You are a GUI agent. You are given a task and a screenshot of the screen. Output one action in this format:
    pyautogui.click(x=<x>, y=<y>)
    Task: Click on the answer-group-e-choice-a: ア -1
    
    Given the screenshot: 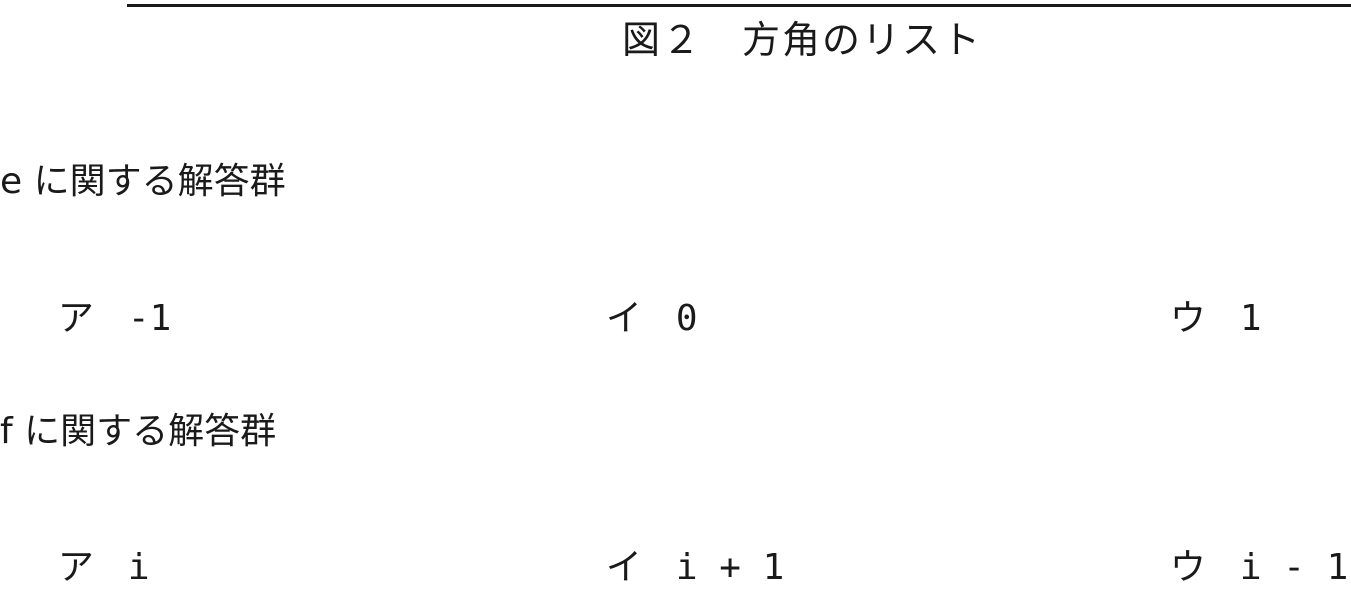 What is the action you would take?
    pyautogui.click(x=103, y=297)
    